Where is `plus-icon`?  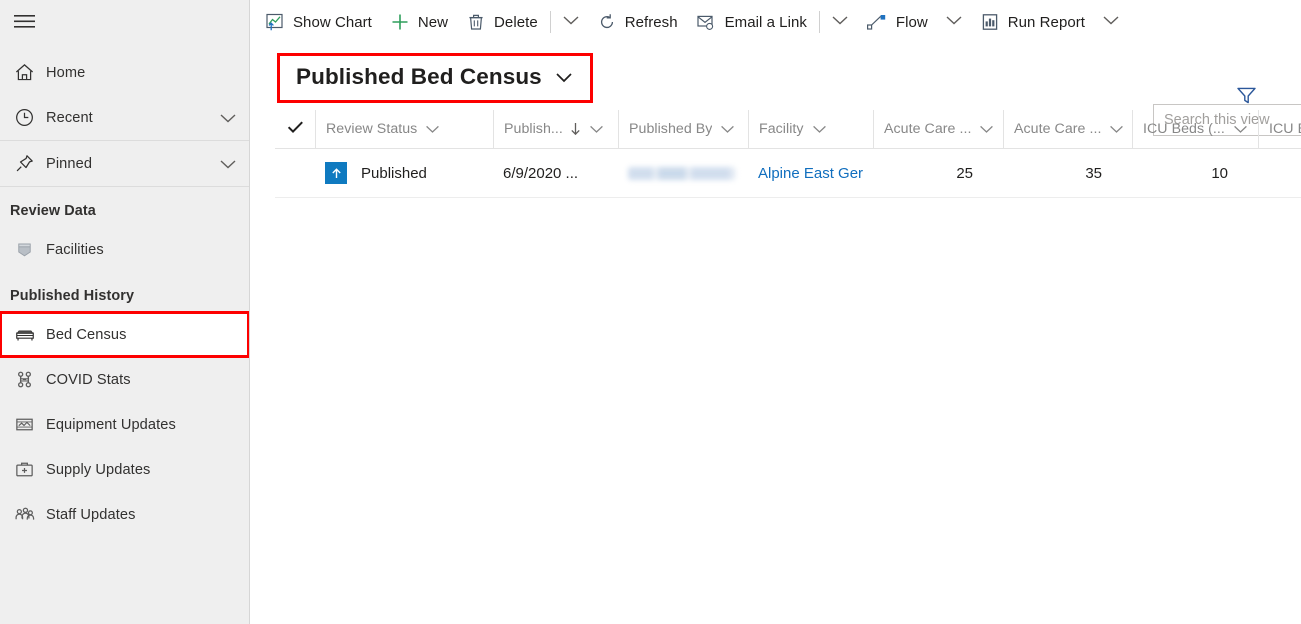 plus-icon is located at coordinates (400, 22).